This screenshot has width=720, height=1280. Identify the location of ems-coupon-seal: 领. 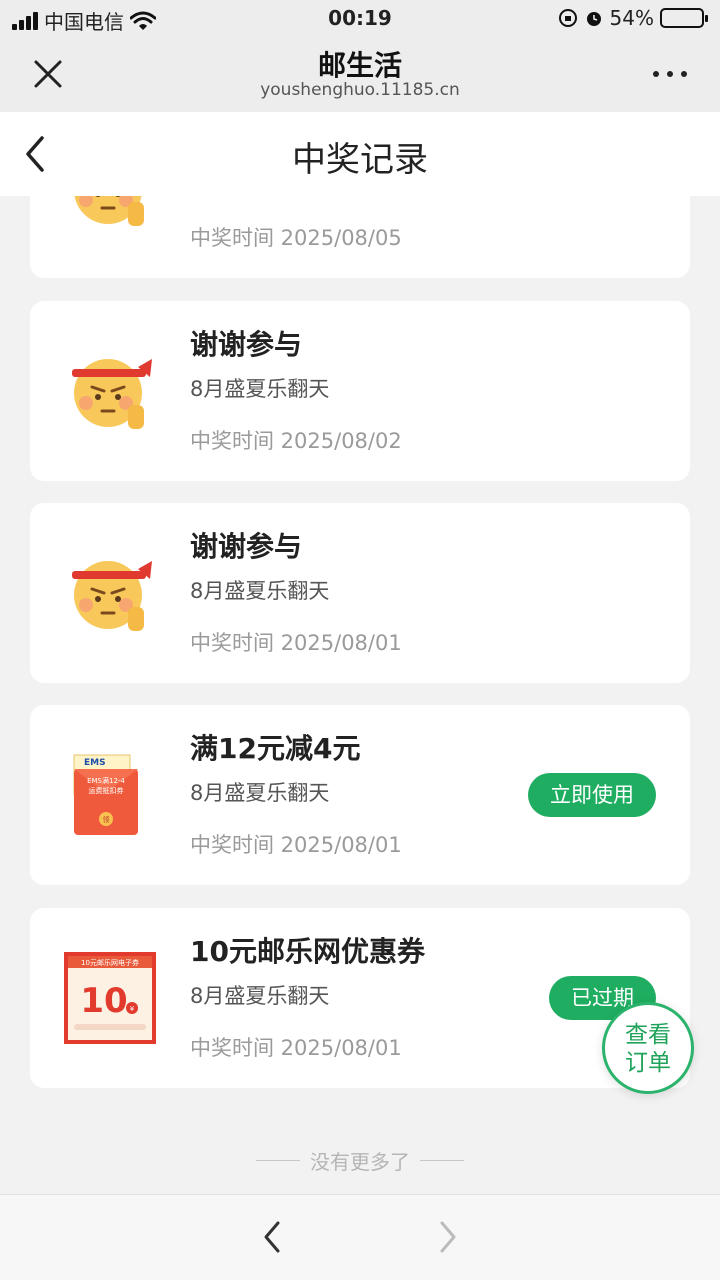
(106, 819).